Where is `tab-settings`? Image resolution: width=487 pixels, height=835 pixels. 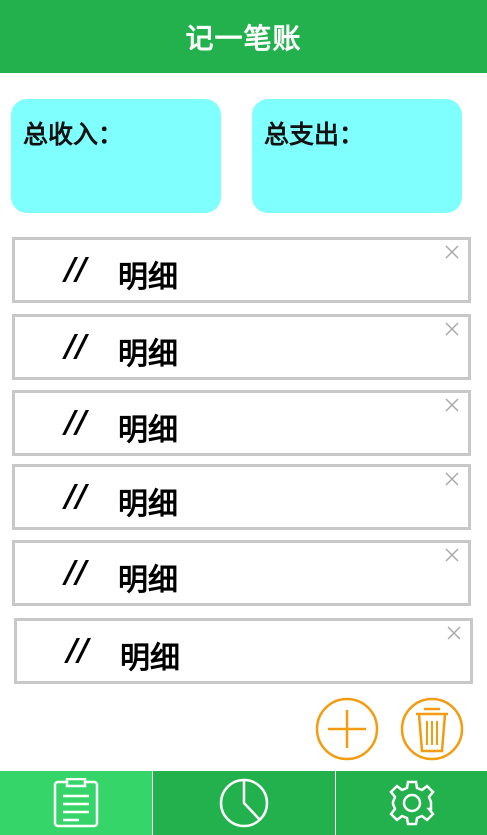 tab-settings is located at coordinates (411, 803).